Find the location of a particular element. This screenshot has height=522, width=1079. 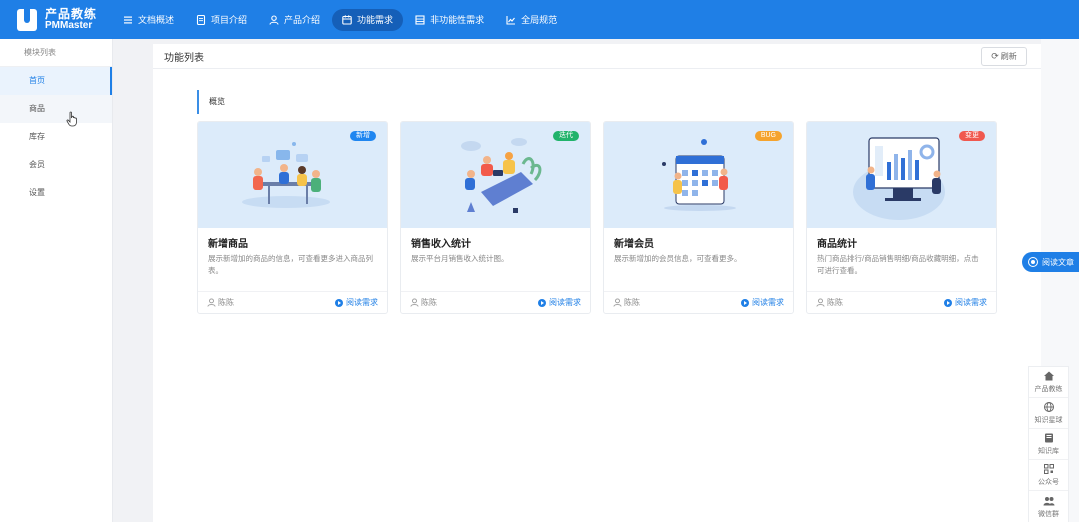

nav-item-functional-req: 功能需求 is located at coordinates (368, 19).